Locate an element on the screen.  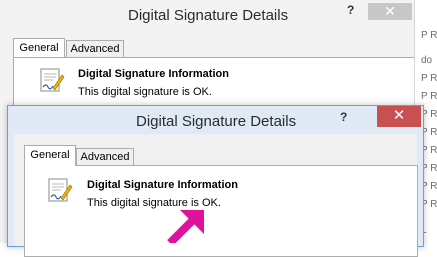
background-signature-status: This digital signature is OK. is located at coordinates (145, 92).